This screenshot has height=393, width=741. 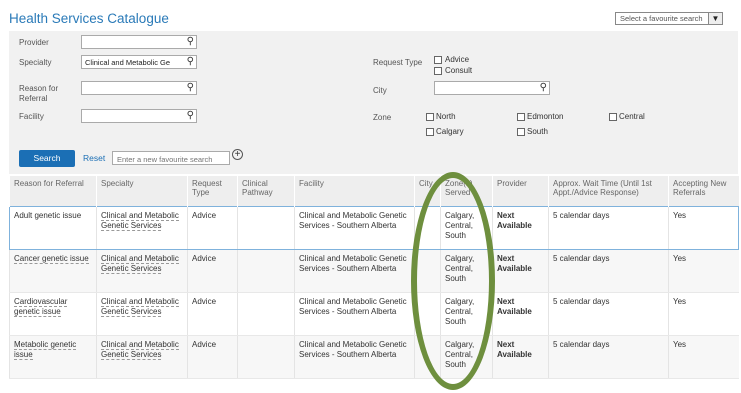 I want to click on consult-checkbox, so click(x=438, y=71).